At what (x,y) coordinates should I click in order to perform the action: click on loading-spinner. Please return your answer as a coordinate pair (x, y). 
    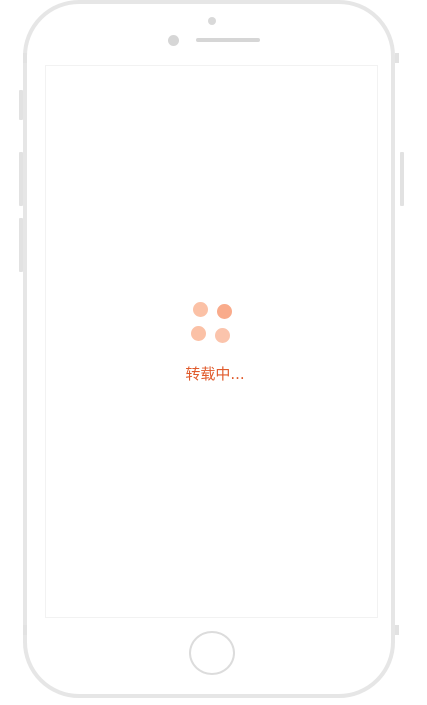
    Looking at the image, I should click on (213, 324).